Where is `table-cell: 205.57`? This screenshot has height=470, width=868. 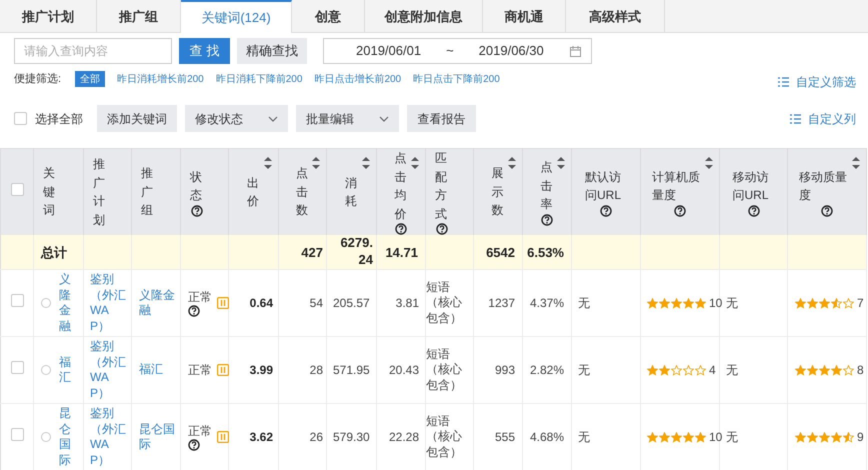 table-cell: 205.57 is located at coordinates (351, 303).